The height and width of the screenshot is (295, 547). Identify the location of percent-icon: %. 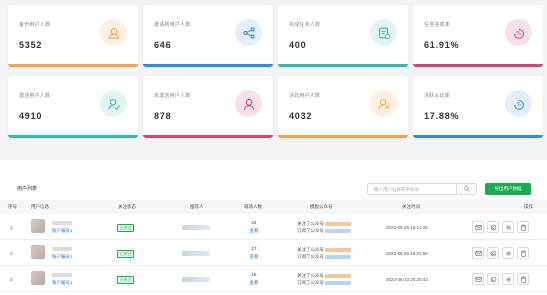
(518, 103).